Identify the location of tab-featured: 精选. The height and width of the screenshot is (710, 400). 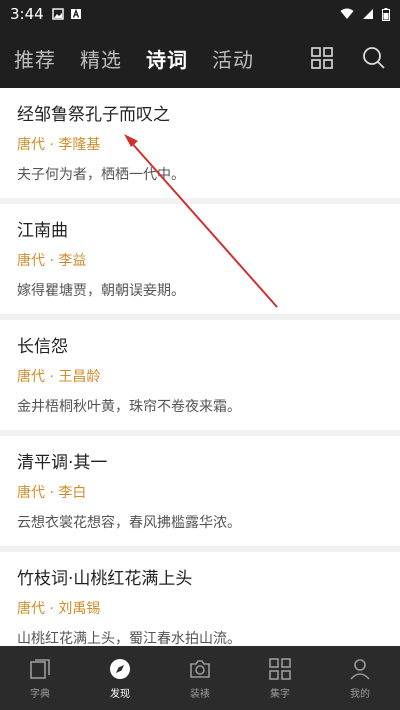
(101, 58).